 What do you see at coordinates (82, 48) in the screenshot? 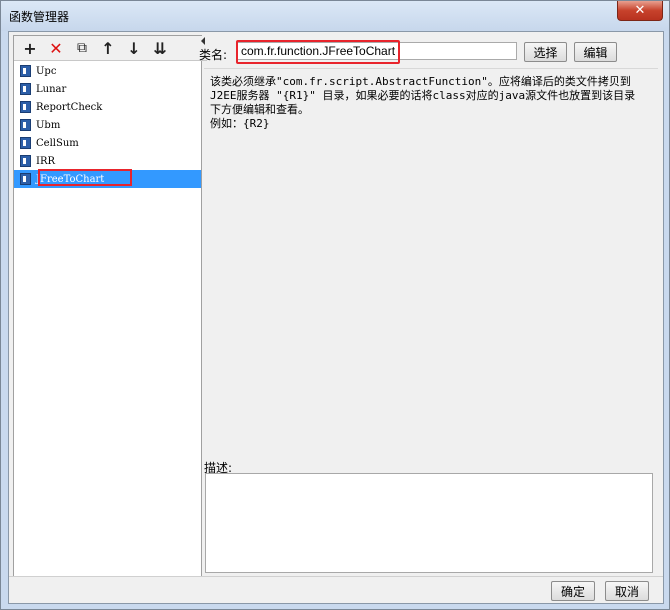
I see `copy-icon: ⧉` at bounding box center [82, 48].